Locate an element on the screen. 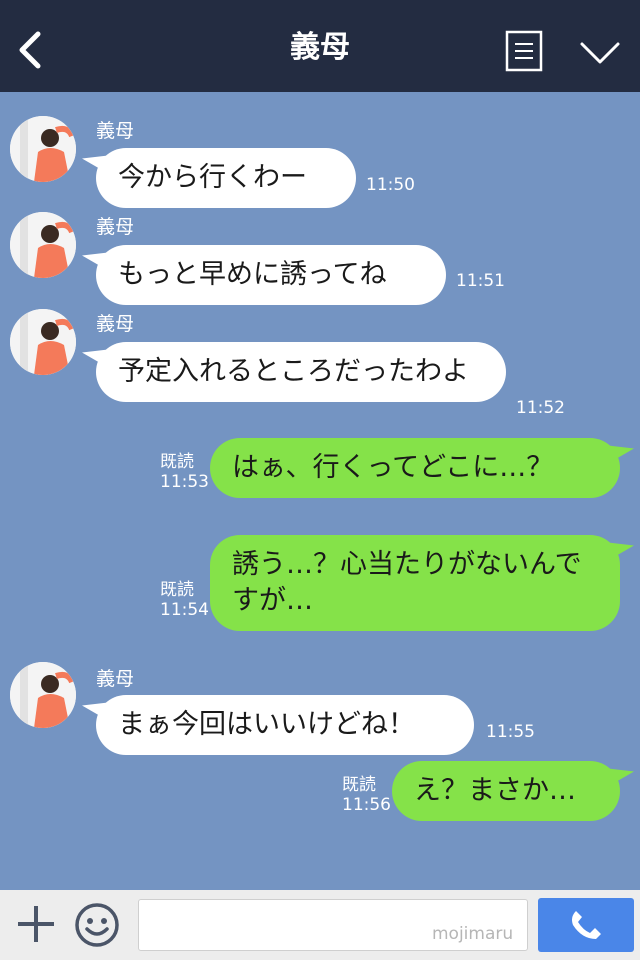 The height and width of the screenshot is (960, 640). chevron-down-icon is located at coordinates (600, 53).